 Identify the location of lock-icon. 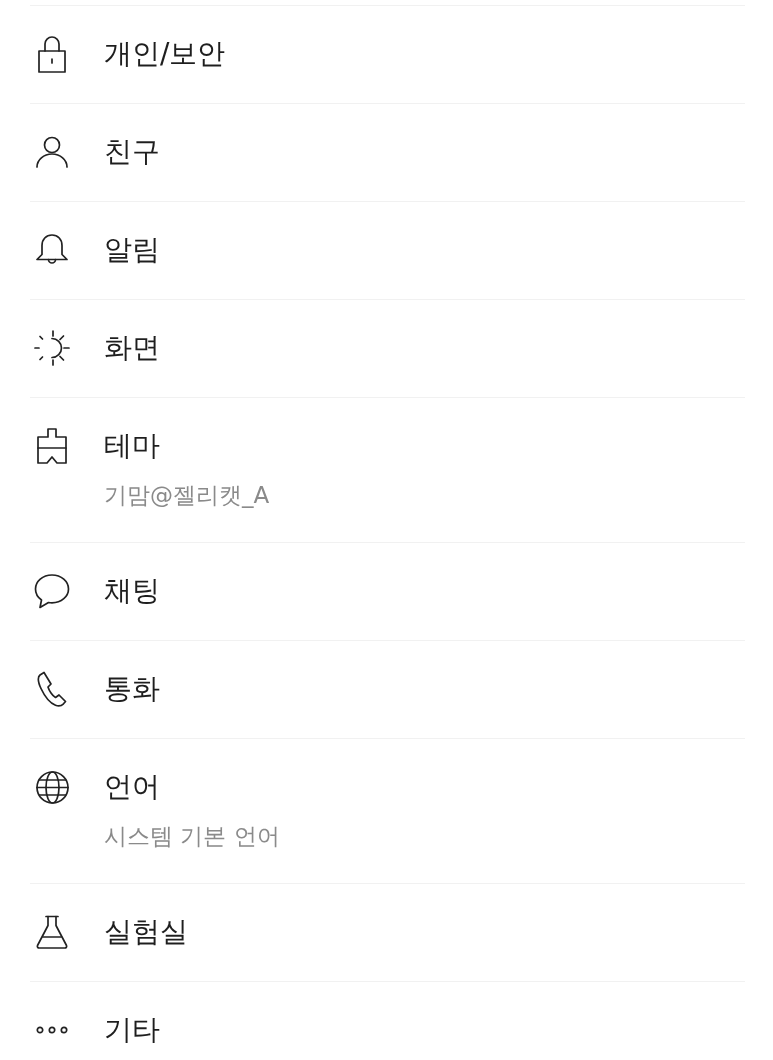
(52, 54).